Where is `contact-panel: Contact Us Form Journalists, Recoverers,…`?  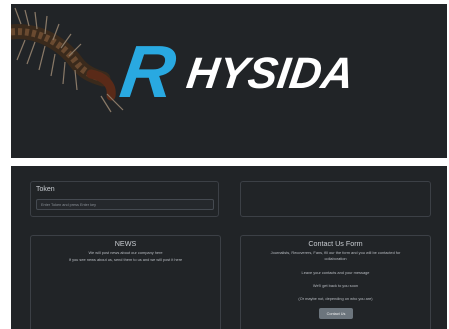 contact-panel: Contact Us Form Journalists, Recoverers,… is located at coordinates (335, 282).